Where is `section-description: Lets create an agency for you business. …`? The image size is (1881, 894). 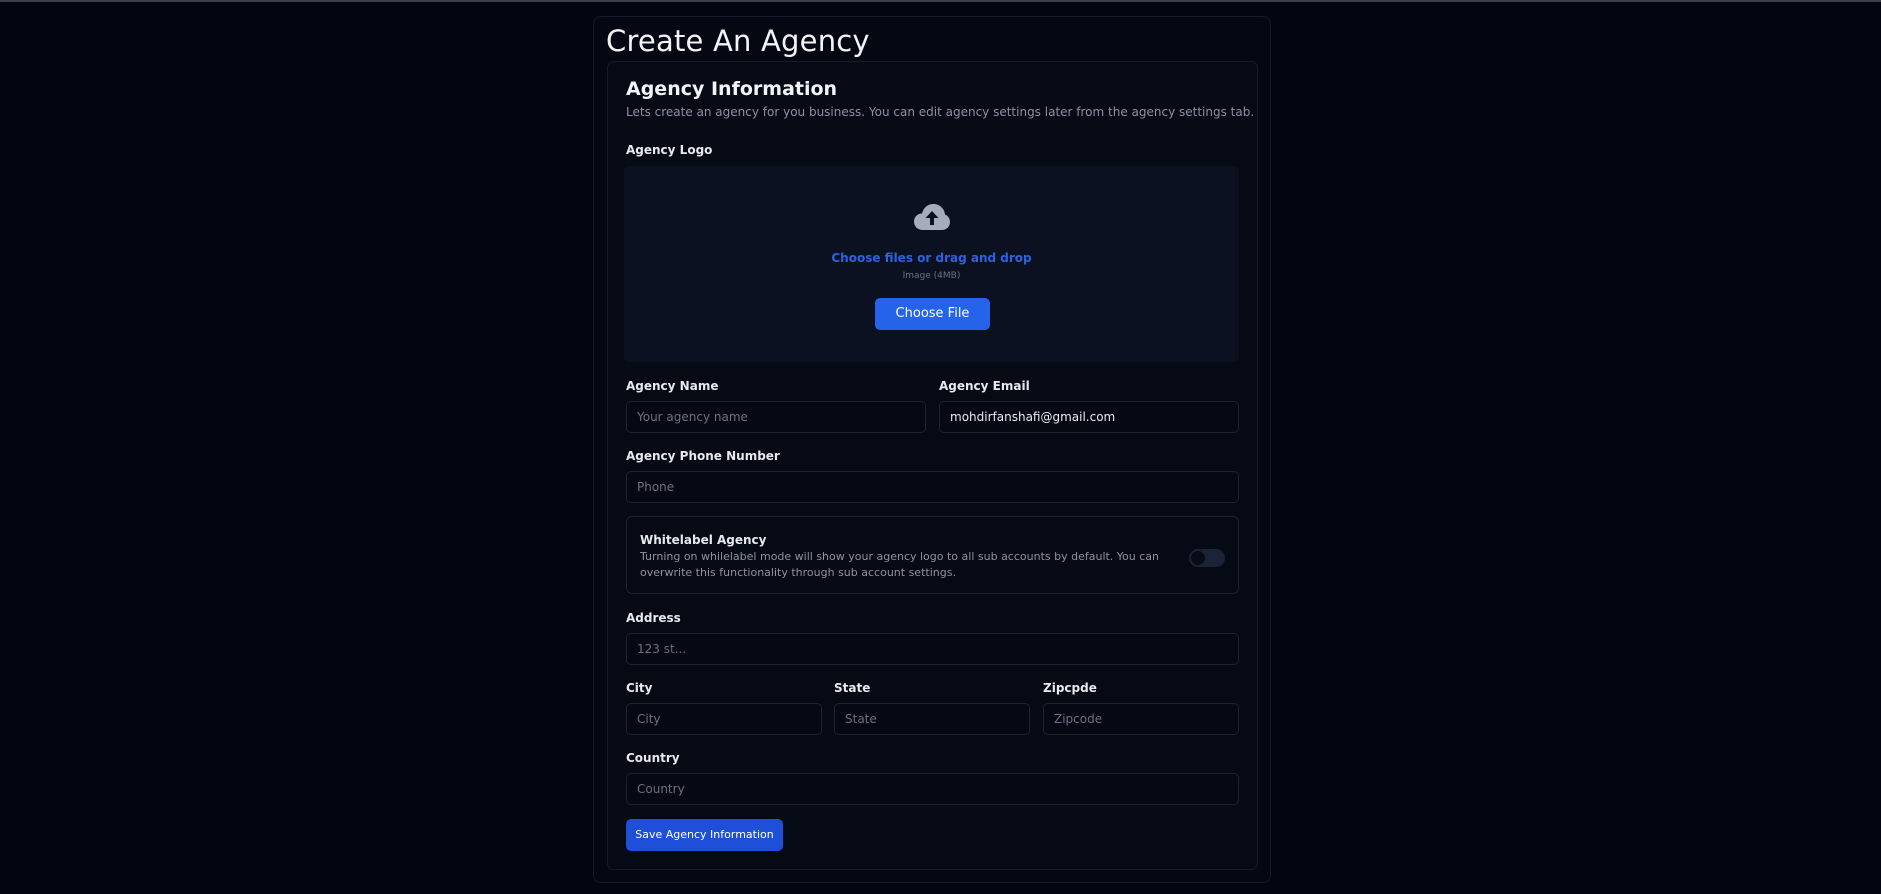 section-description: Lets create an agency for you business. … is located at coordinates (940, 112).